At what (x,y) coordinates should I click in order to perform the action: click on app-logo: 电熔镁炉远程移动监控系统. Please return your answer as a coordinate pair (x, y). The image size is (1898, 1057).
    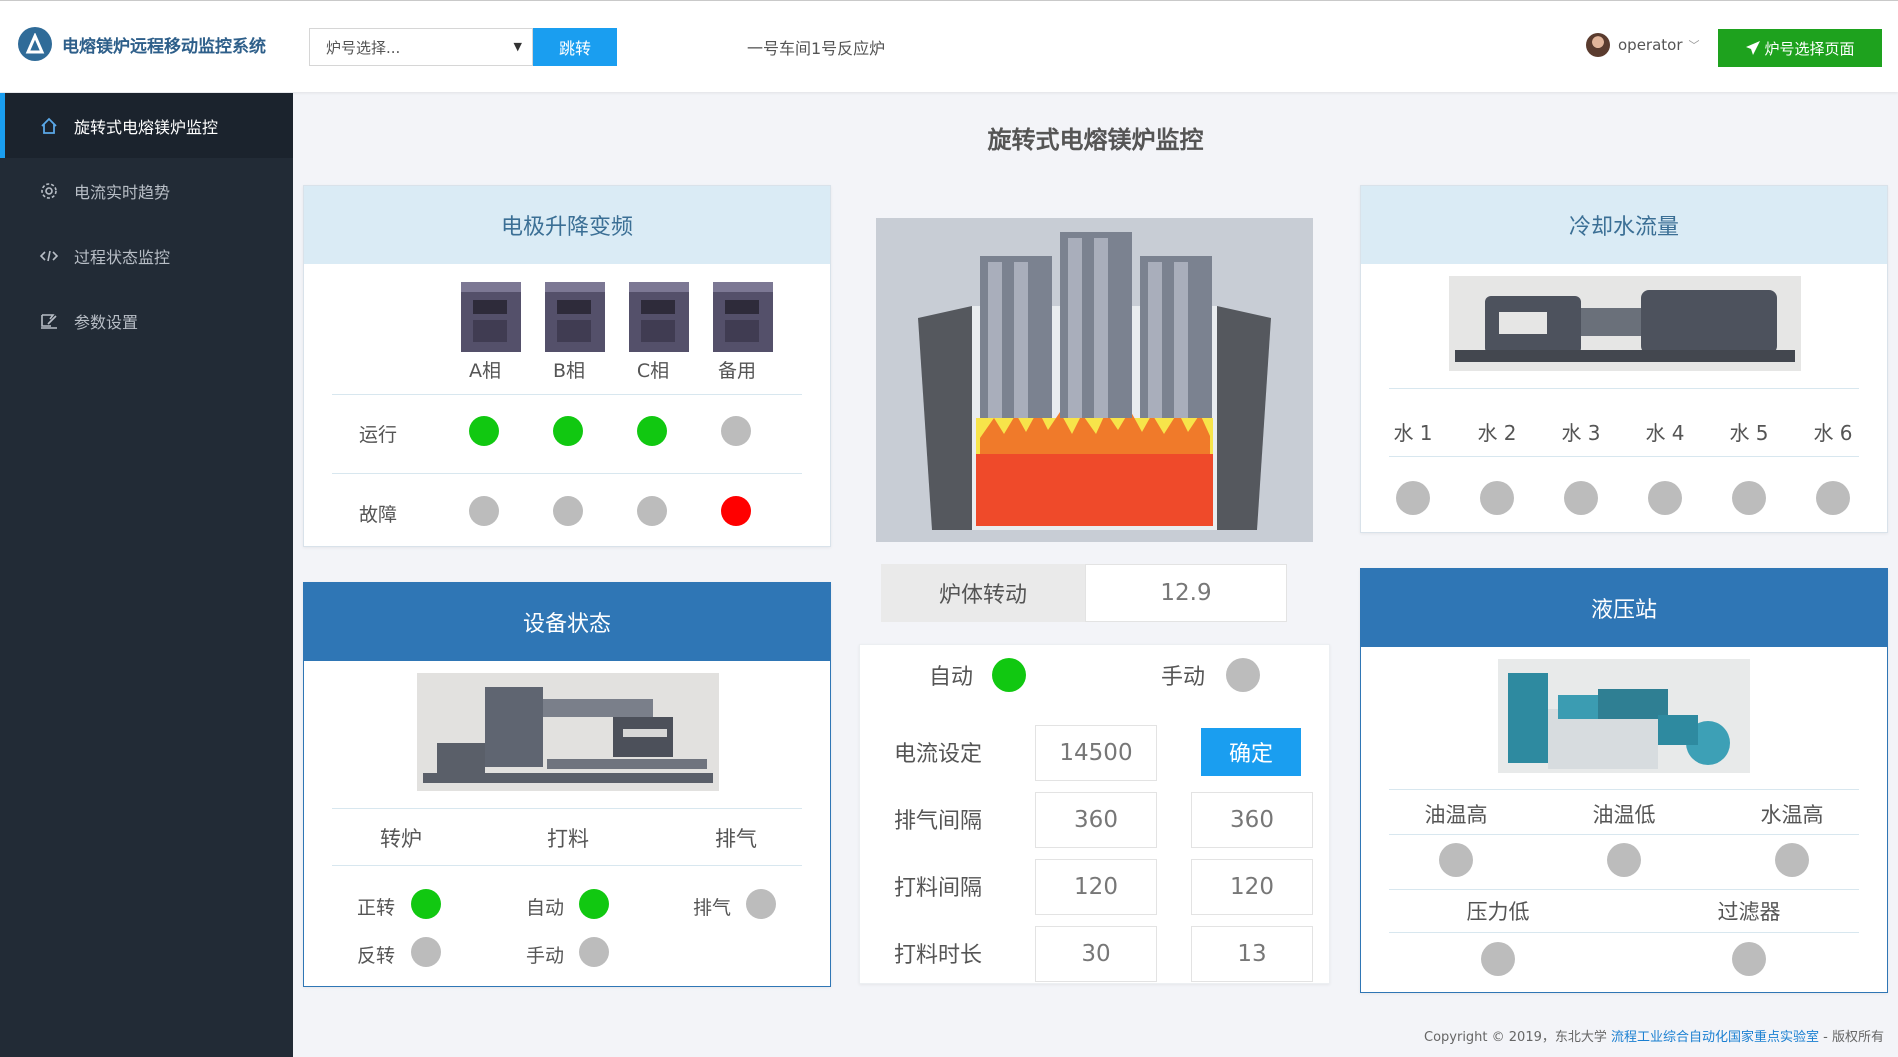
    Looking at the image, I should click on (142, 44).